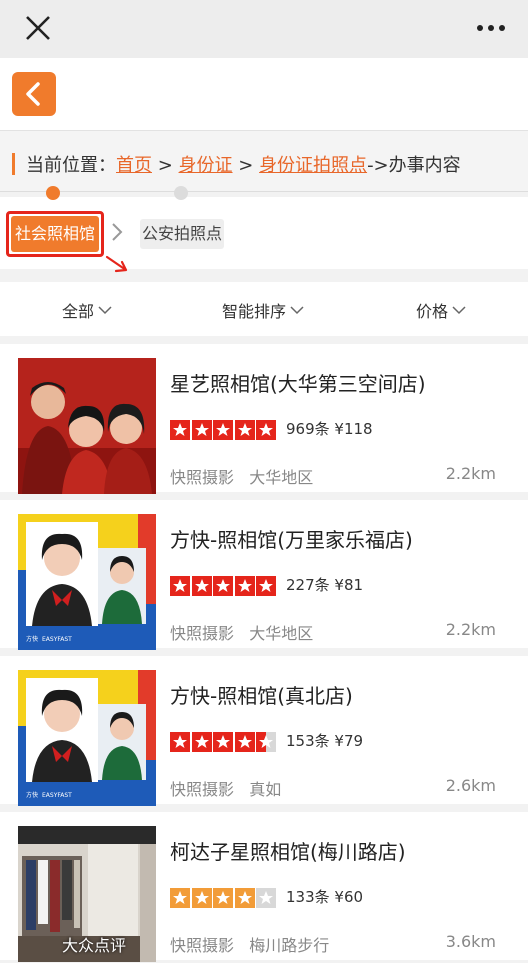 The height and width of the screenshot is (963, 528). Describe the element at coordinates (266, 742) in the screenshot. I see `star-half-icon` at that location.